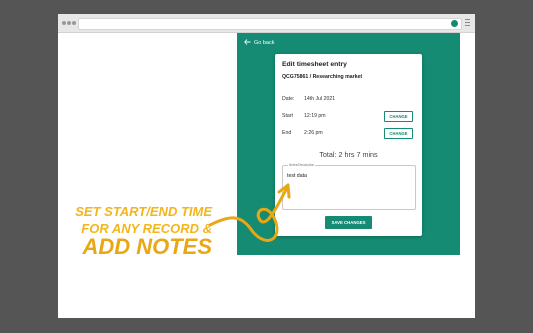  Describe the element at coordinates (315, 116) in the screenshot. I see `start-value: 12:19 pm` at that location.